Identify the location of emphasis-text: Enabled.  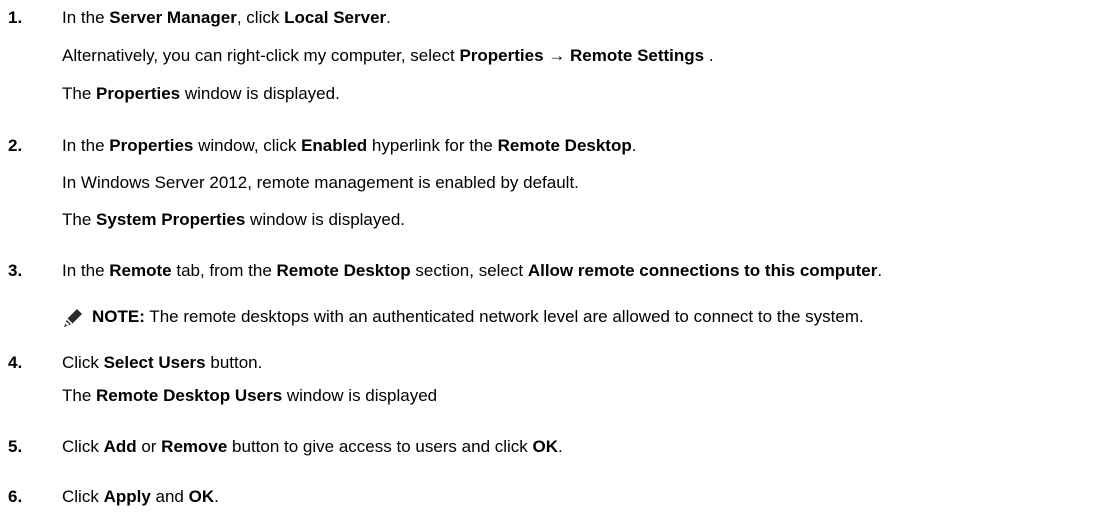
(334, 145).